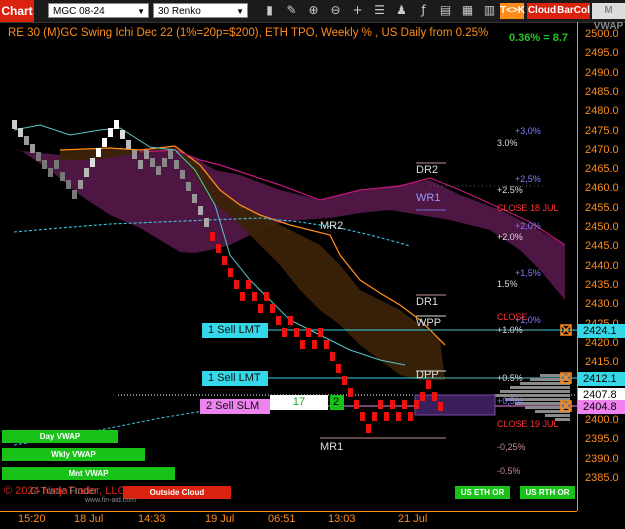  Describe the element at coordinates (602, 265) in the screenshot. I see `price-tick: 2440.0` at that location.